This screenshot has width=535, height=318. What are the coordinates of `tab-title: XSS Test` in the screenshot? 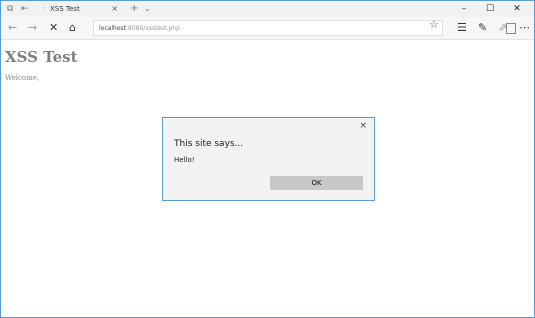 It's located at (65, 9).